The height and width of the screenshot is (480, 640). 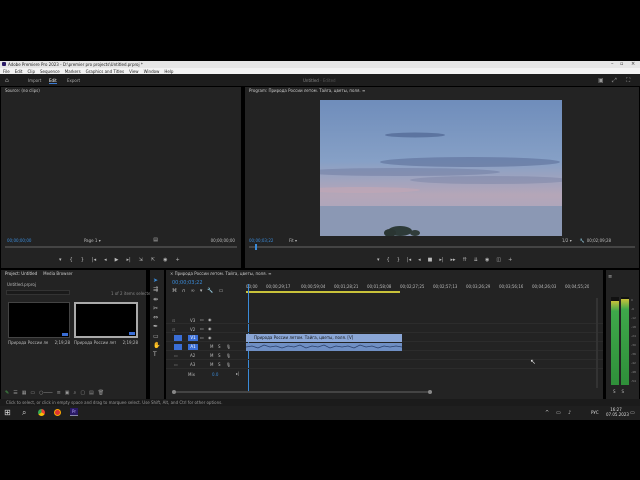 What do you see at coordinates (547, 413) in the screenshot?
I see `tray-chevron-icon: ^` at bounding box center [547, 413].